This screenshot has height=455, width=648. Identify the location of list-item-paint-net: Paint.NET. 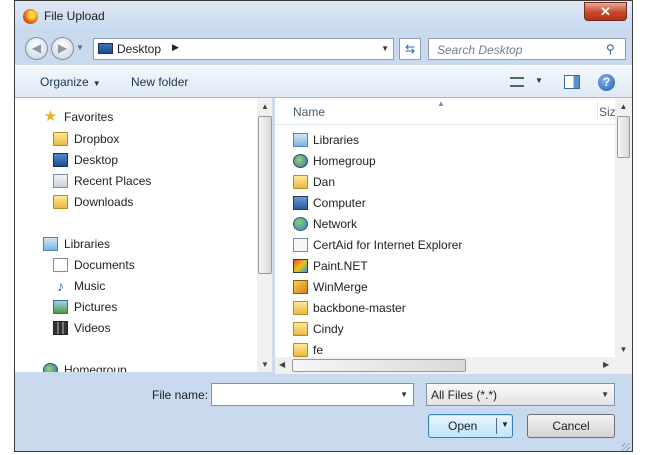
(330, 266).